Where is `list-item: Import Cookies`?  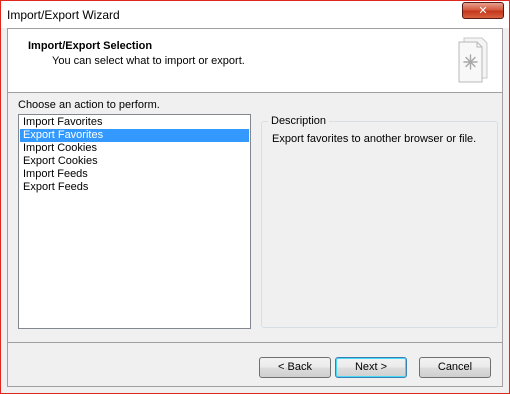
list-item: Import Cookies is located at coordinates (134, 148).